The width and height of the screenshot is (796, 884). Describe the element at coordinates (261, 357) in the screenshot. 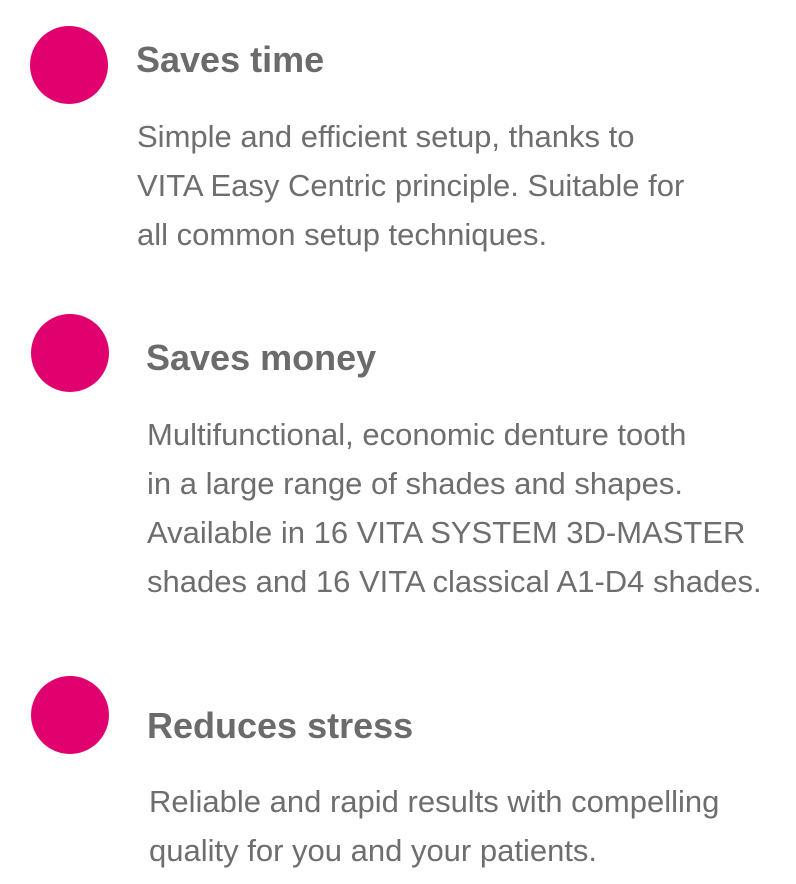

I see `feature-title: Saves money` at that location.